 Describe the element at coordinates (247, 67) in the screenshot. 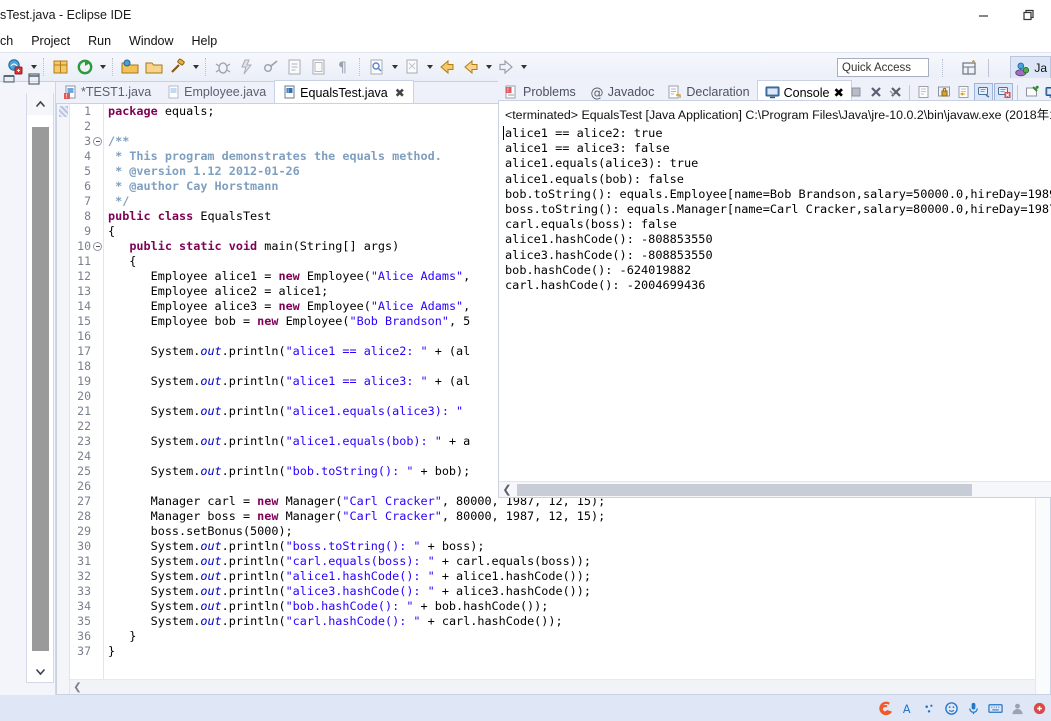

I see `run-button` at that location.